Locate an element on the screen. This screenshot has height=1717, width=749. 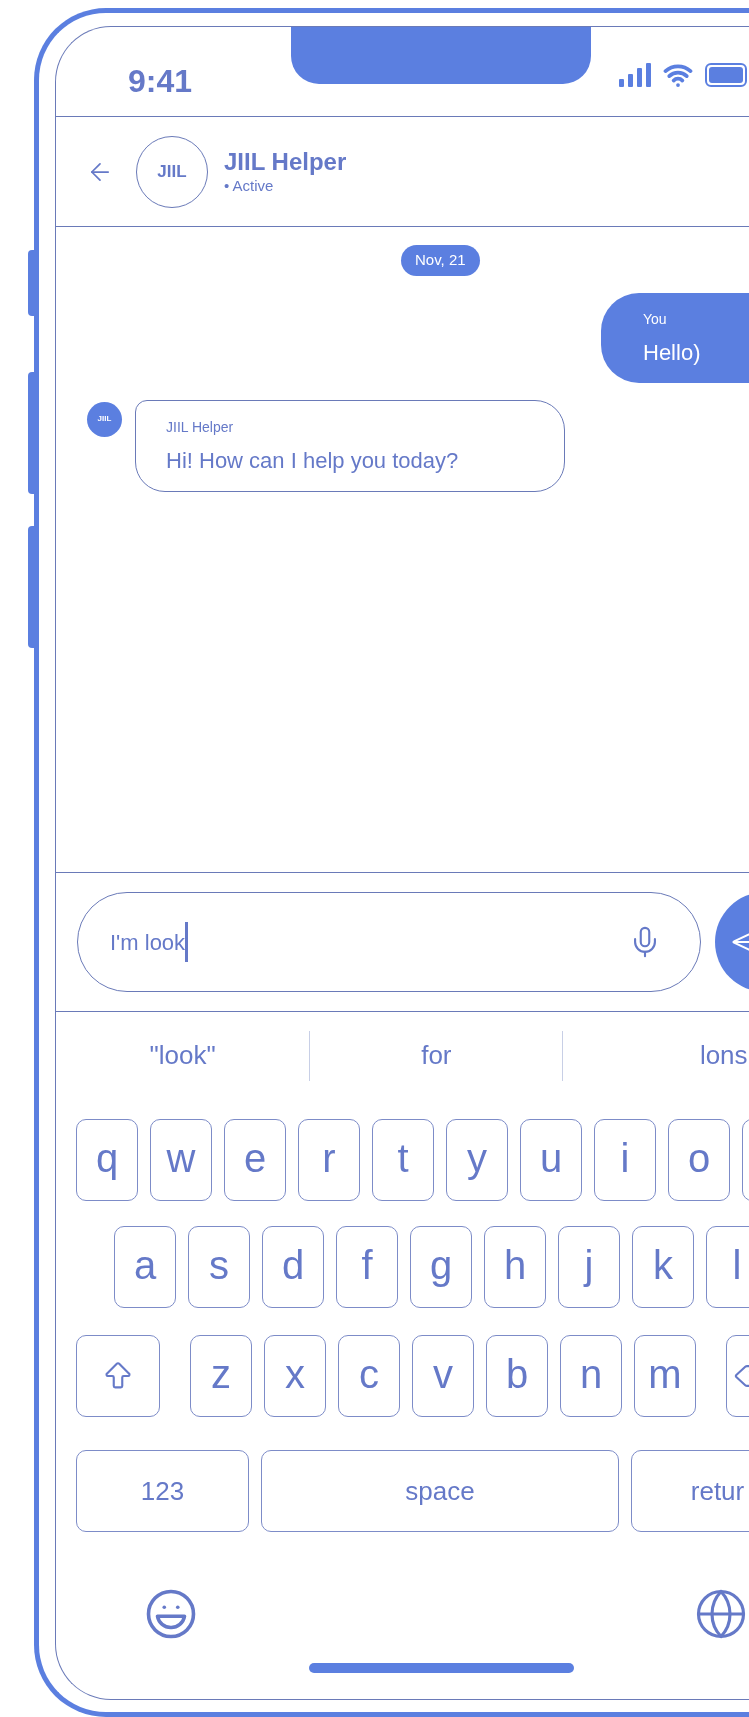
keyboard-key: i is located at coordinates (625, 1160).